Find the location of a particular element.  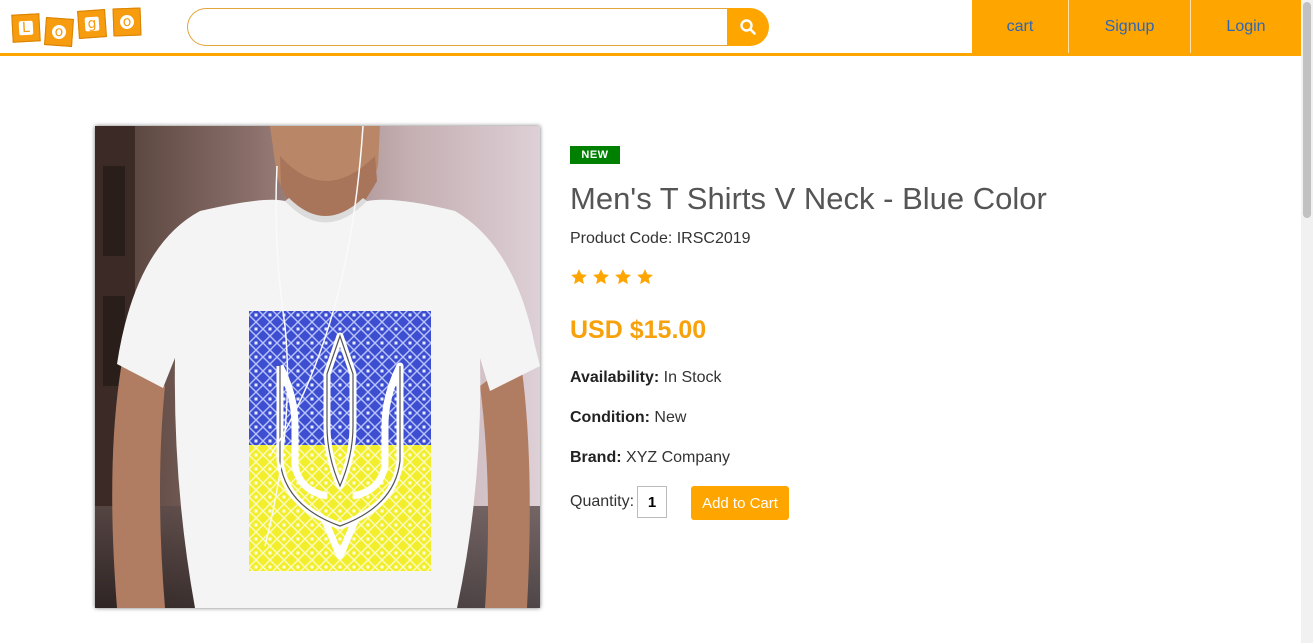

product-title: Men's T Shirts V Neck - Blue Color is located at coordinates (808, 198).